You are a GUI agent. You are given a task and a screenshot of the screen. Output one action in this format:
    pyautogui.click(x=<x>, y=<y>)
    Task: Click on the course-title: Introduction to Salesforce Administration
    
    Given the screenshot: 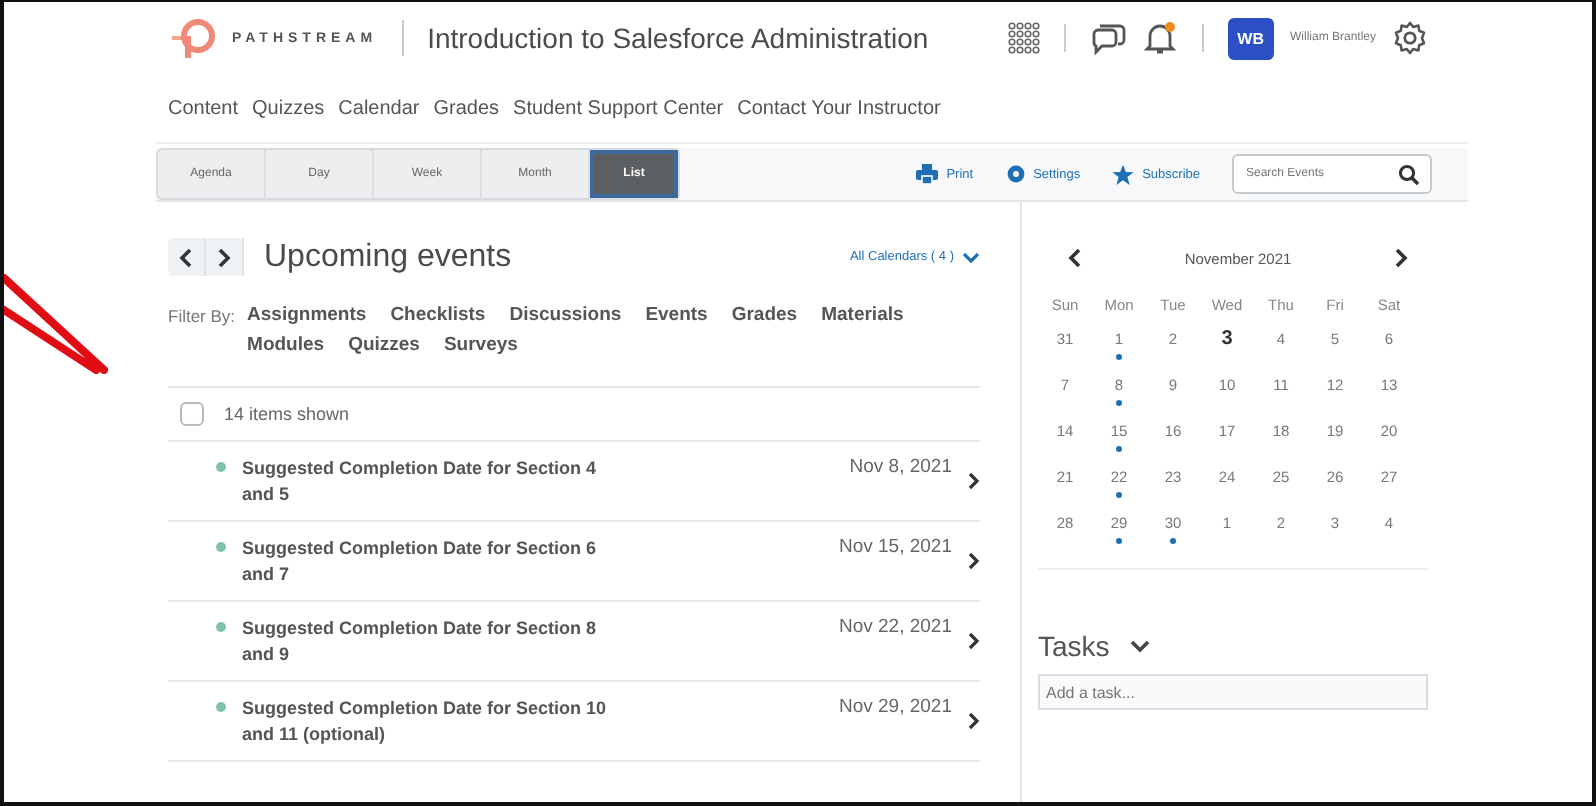 What is the action you would take?
    pyautogui.click(x=678, y=38)
    